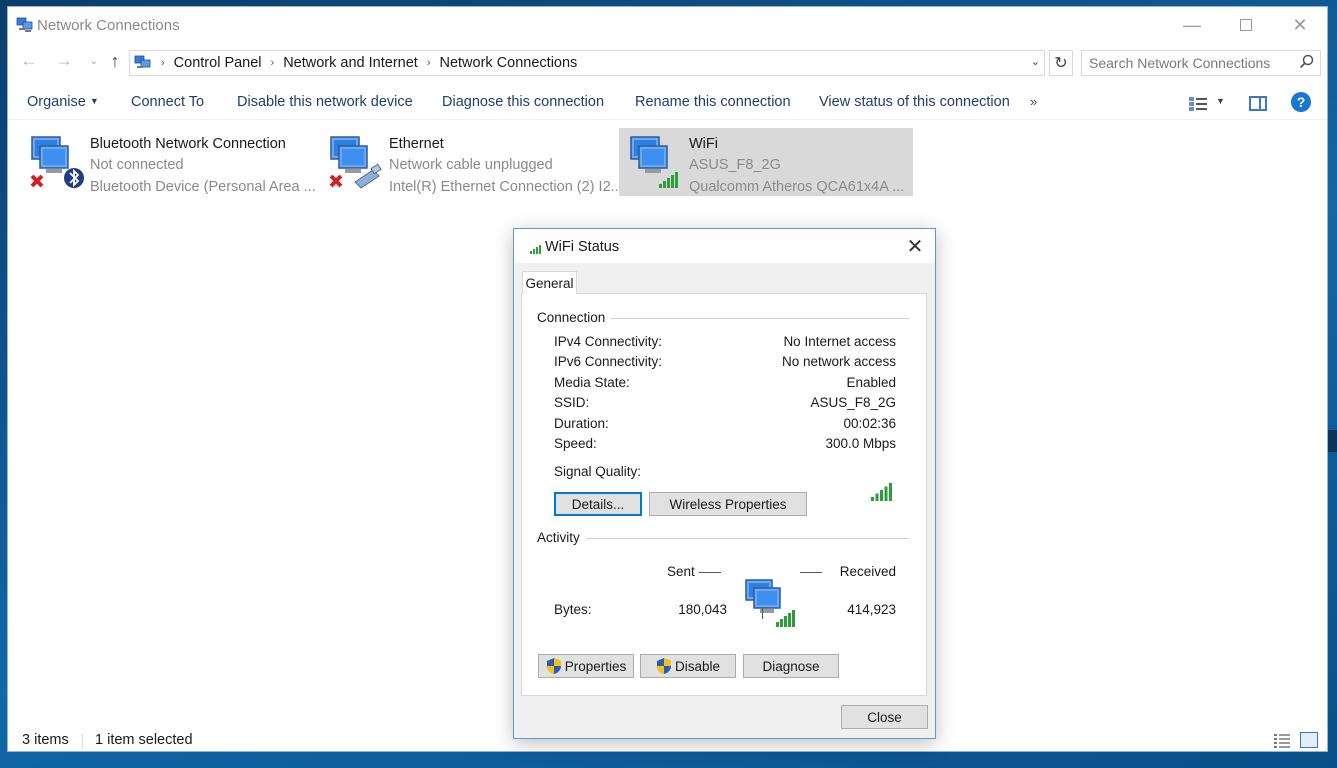  I want to click on minimize-icon: —, so click(1192, 24).